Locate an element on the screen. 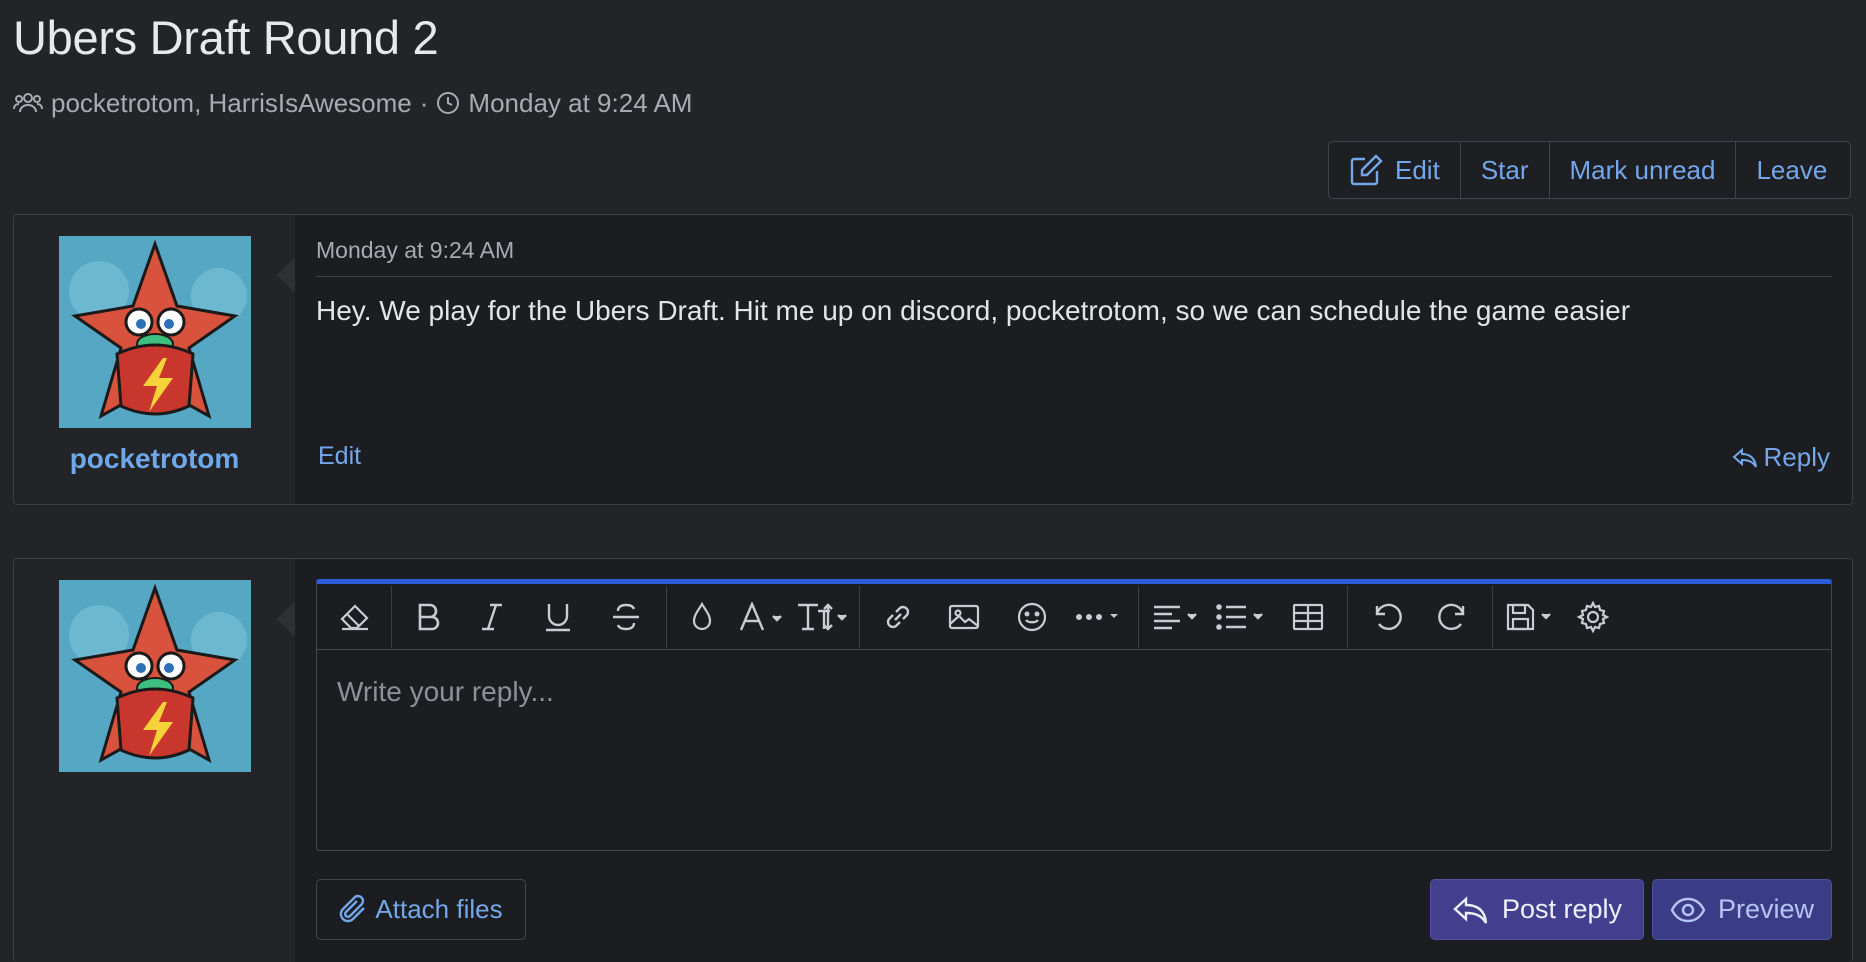 The height and width of the screenshot is (962, 1866). drafts-icon is located at coordinates (1531, 617).